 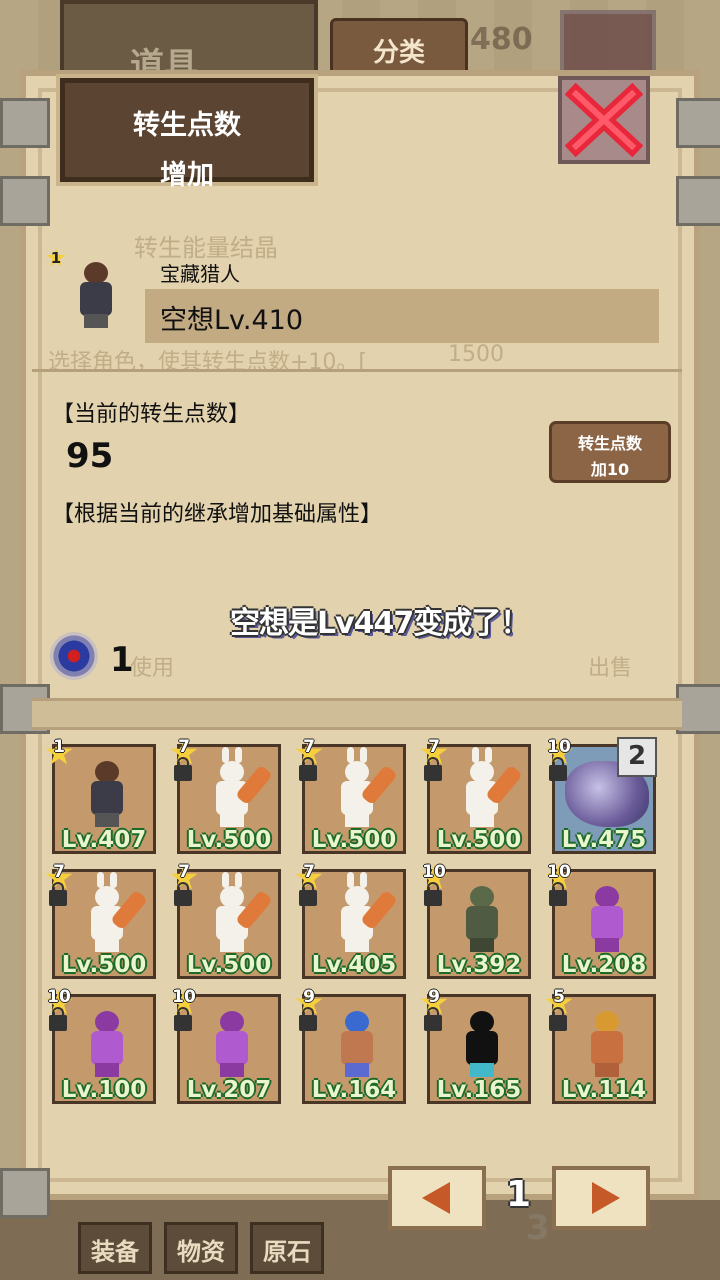 What do you see at coordinates (56, 258) in the screenshot?
I see `character-rank: 1` at bounding box center [56, 258].